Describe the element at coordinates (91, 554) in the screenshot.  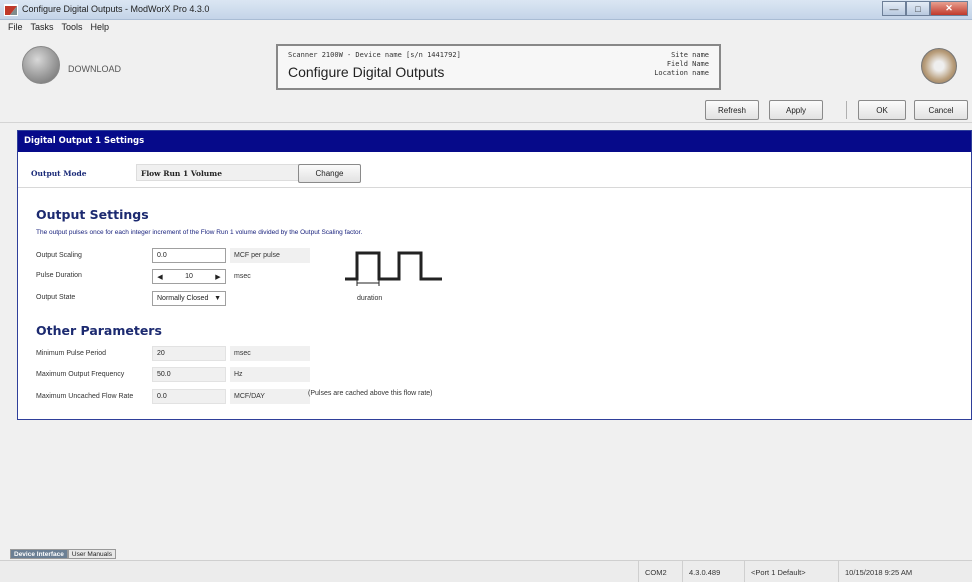
I see `tab-user-manuals: User Manuals` at that location.